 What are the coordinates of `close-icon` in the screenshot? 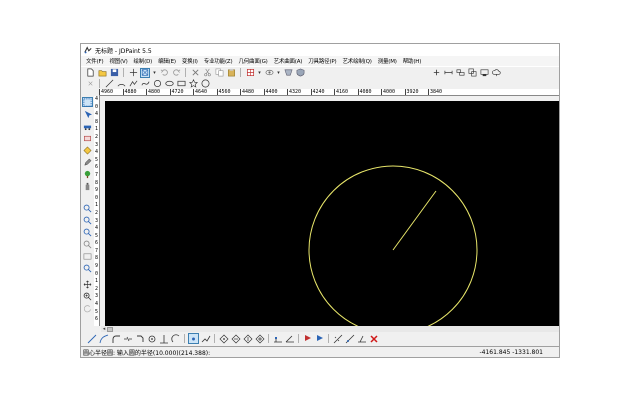 It's located at (373, 338).